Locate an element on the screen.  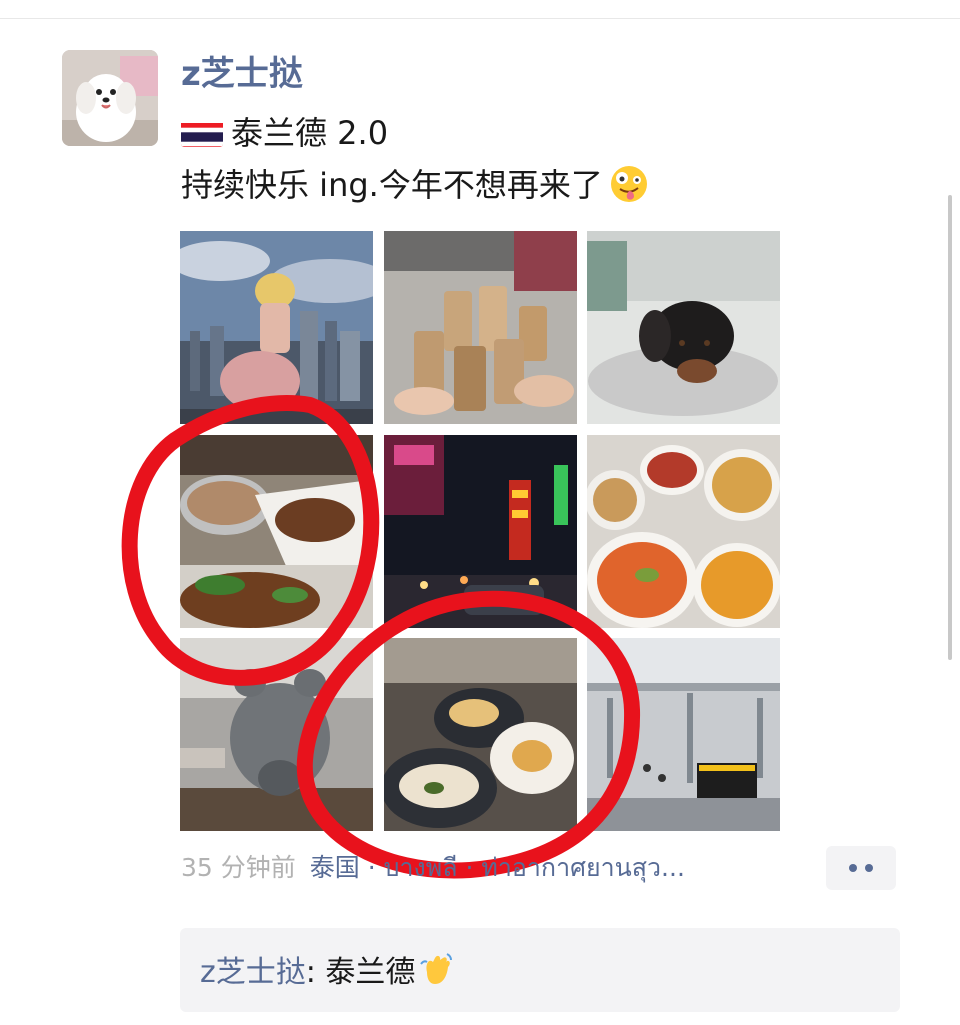
photo-figure-skyline is located at coordinates (276, 327).